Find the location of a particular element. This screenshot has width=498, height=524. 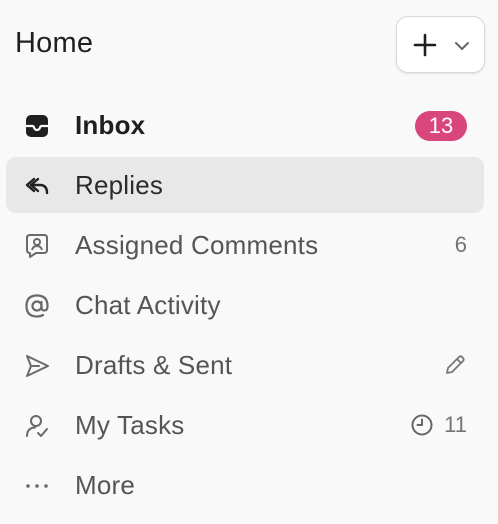

nav-item-inbox: Inbox 13 is located at coordinates (245, 125).